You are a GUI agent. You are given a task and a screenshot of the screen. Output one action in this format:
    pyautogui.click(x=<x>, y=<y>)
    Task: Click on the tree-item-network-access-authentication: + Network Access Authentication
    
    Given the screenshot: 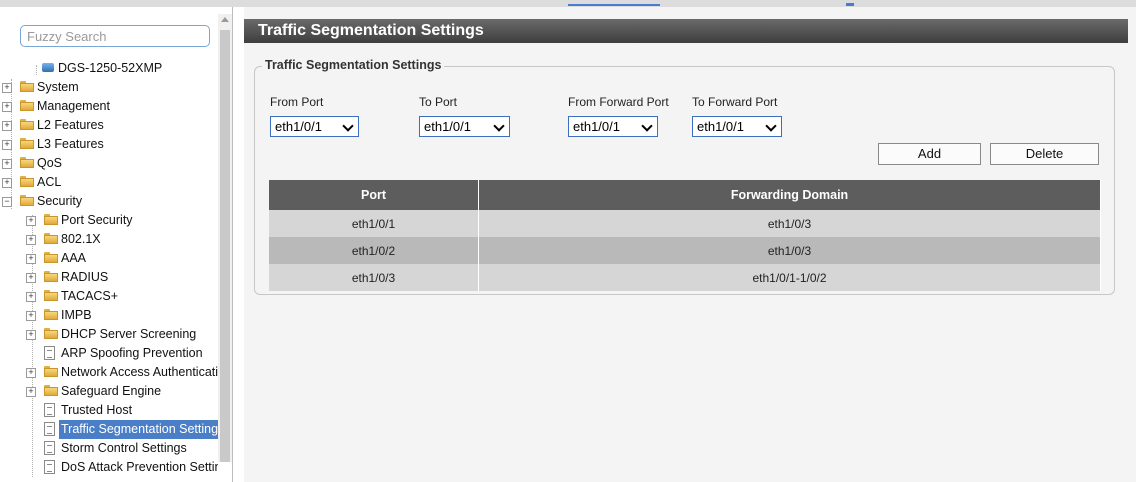 What is the action you would take?
    pyautogui.click(x=121, y=372)
    